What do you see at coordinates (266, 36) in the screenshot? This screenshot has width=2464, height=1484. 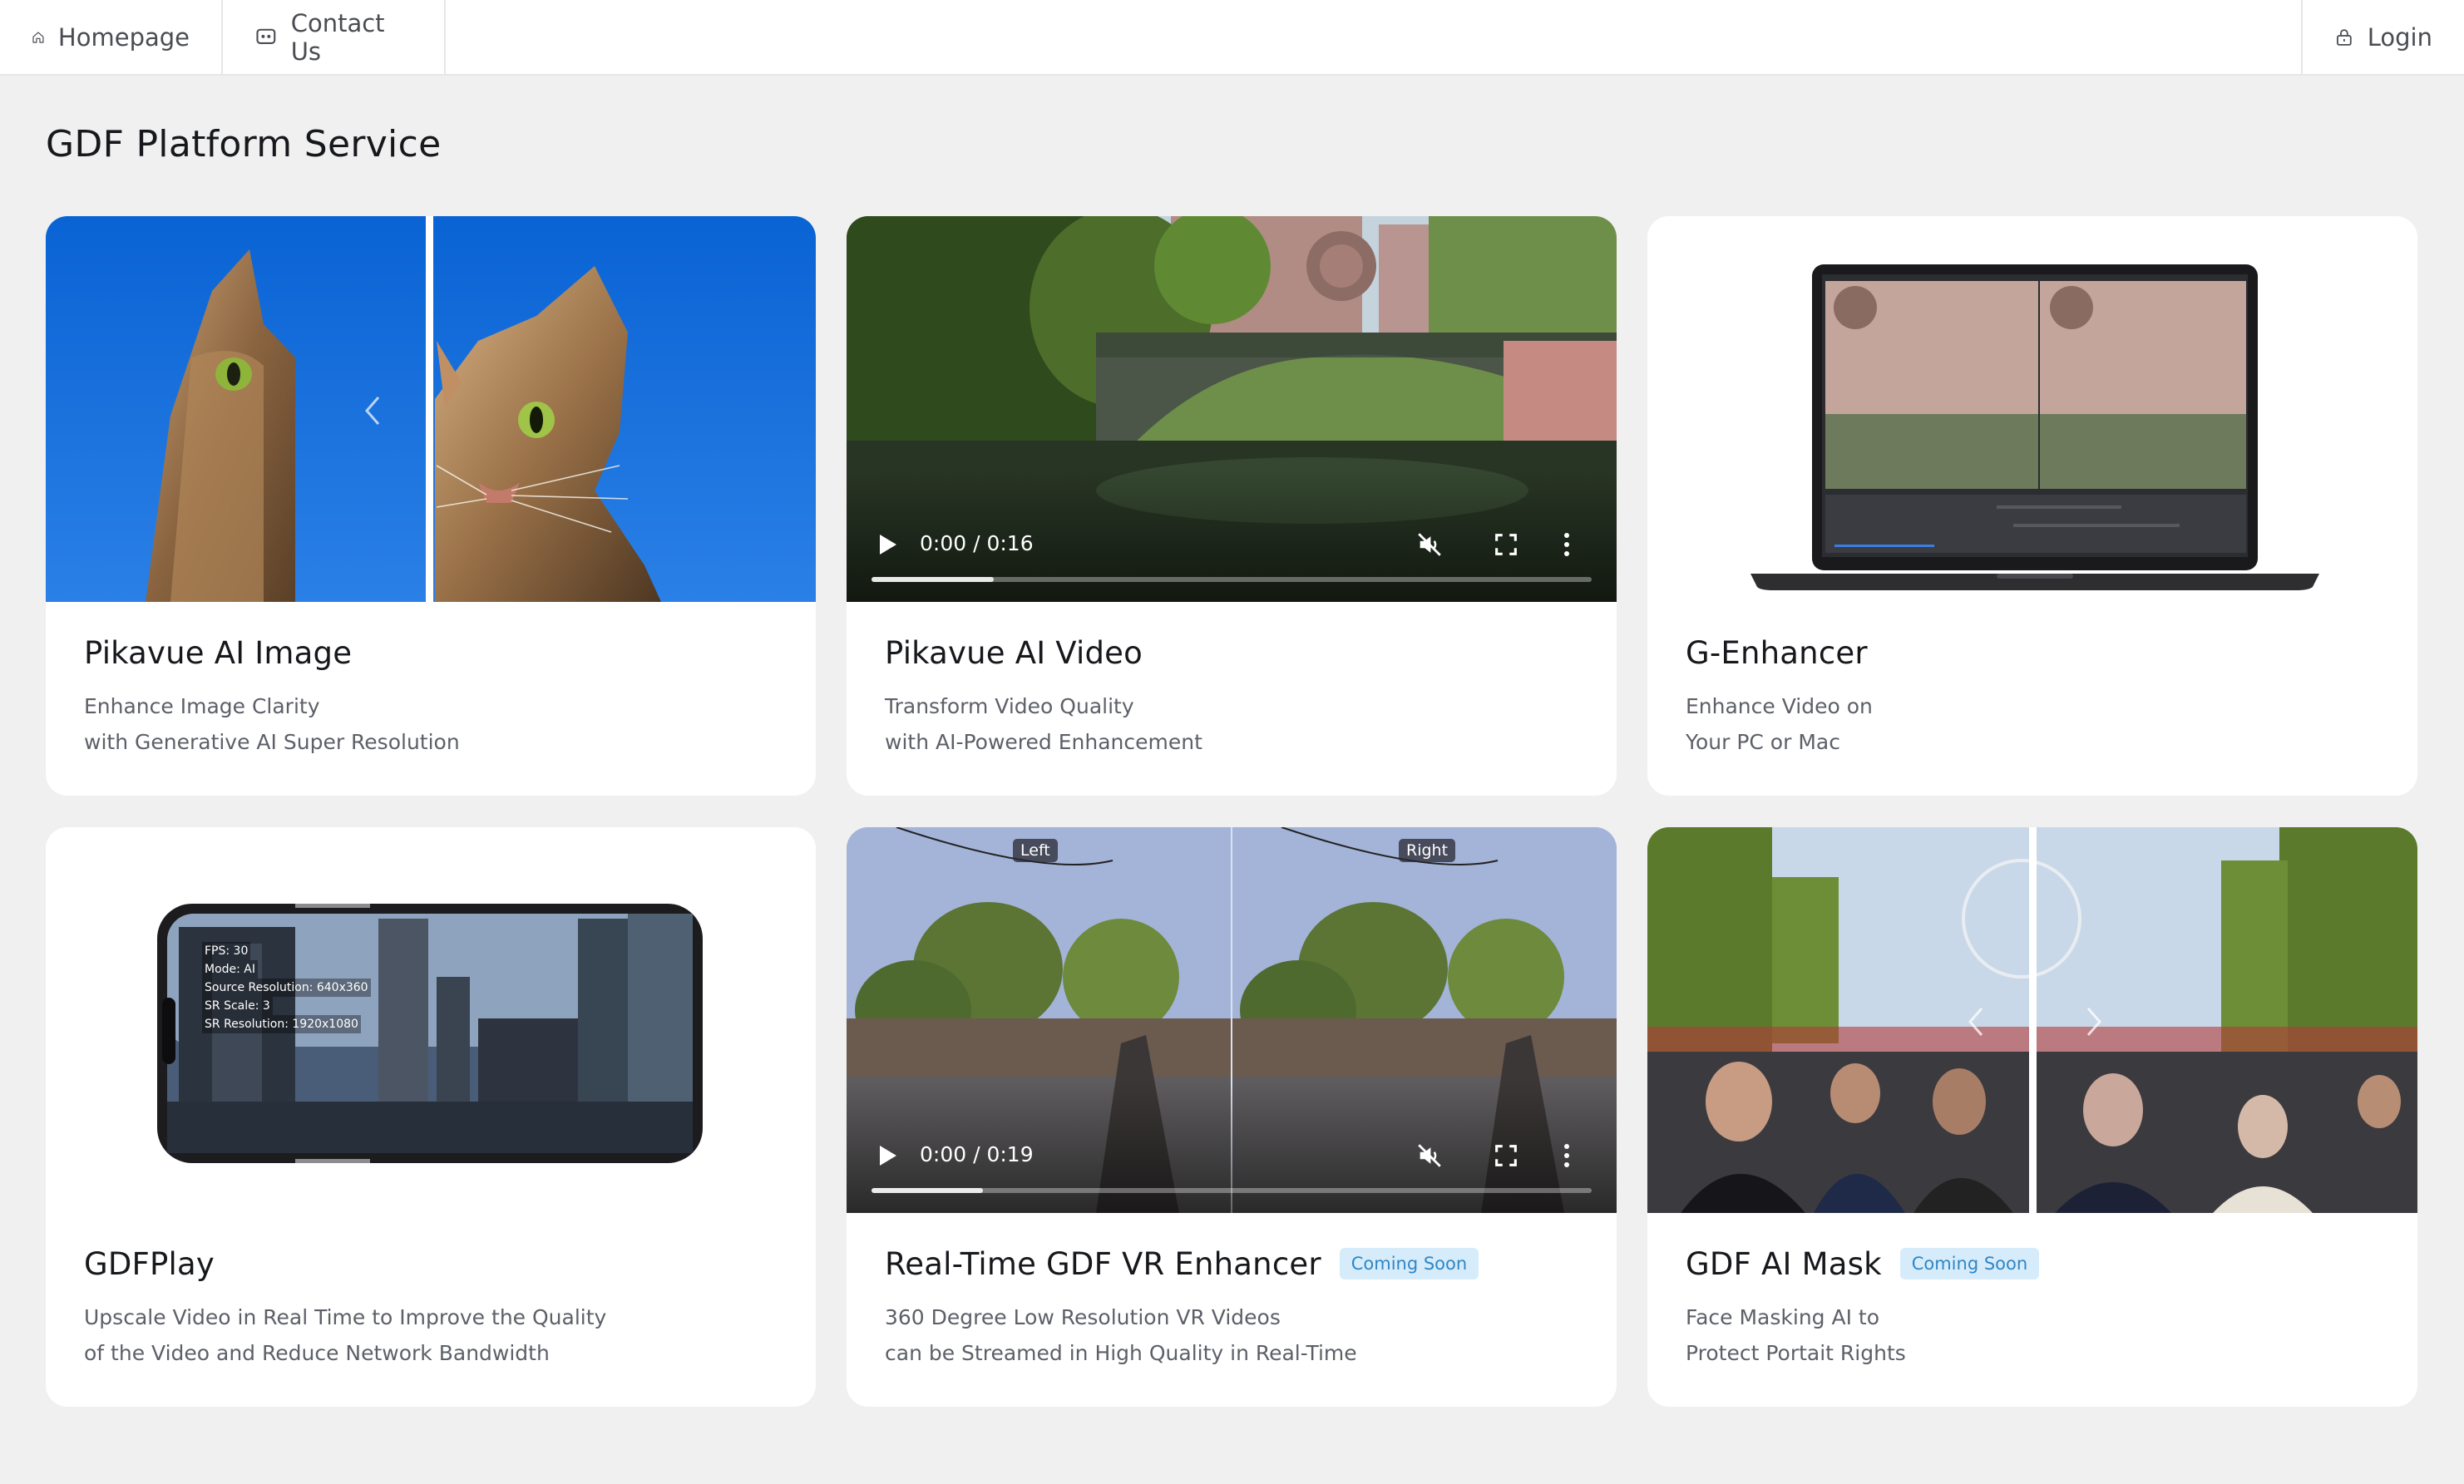 I see `chat-icon` at bounding box center [266, 36].